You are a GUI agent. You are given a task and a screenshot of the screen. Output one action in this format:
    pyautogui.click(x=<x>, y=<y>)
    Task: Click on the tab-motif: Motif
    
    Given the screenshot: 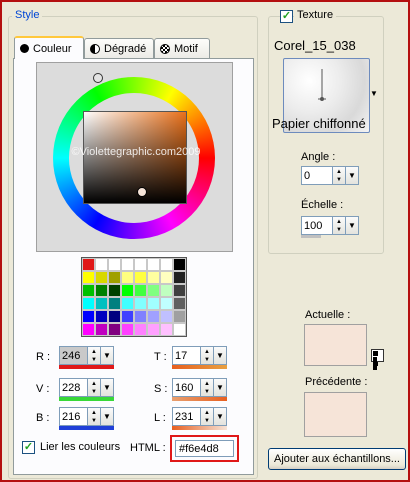 What is the action you would take?
    pyautogui.click(x=182, y=48)
    